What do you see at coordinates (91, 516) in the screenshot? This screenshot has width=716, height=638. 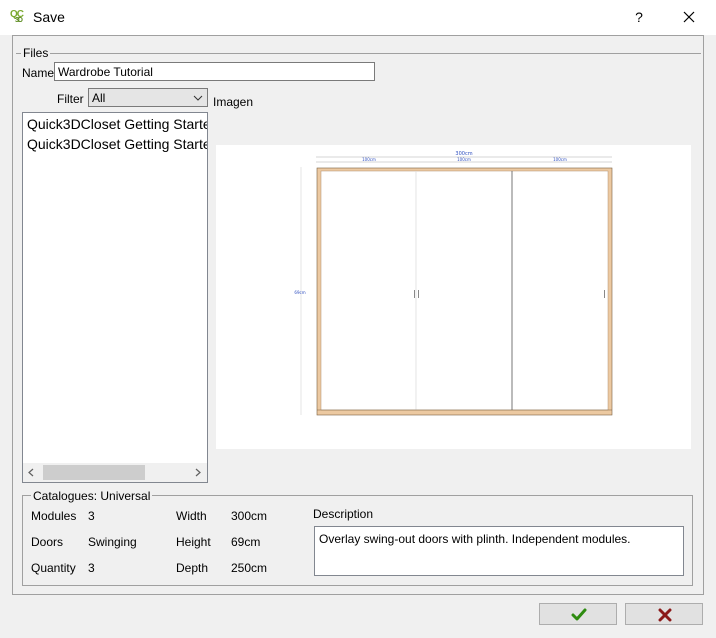 I see `modules-value: 3` at bounding box center [91, 516].